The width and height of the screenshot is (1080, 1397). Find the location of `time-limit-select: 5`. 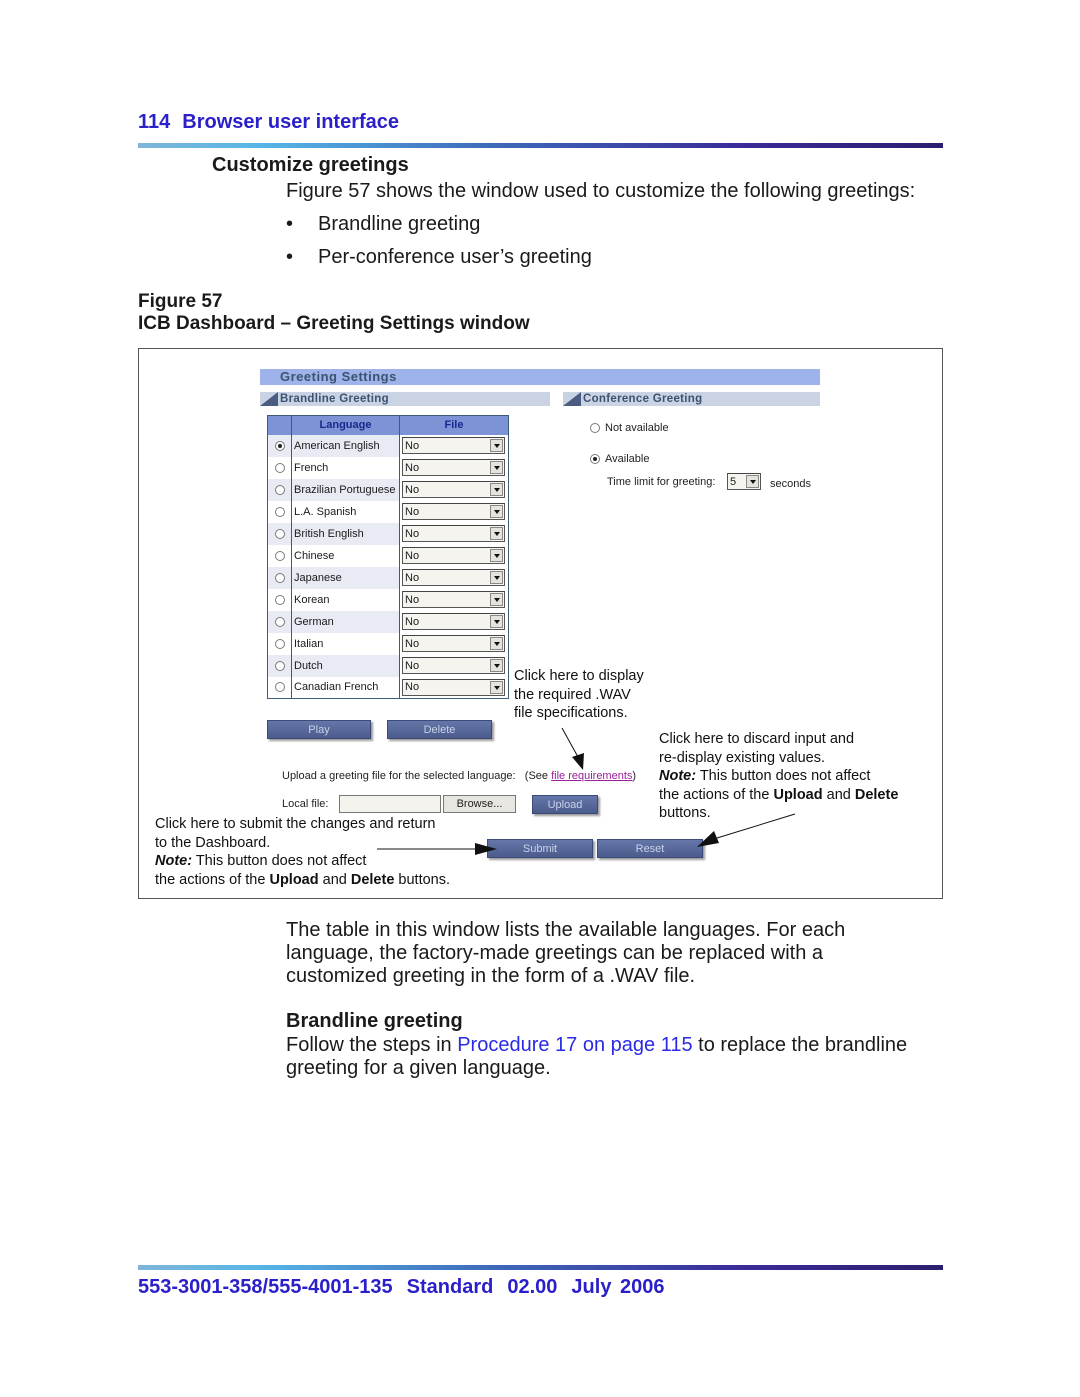

time-limit-select: 5 is located at coordinates (744, 481).